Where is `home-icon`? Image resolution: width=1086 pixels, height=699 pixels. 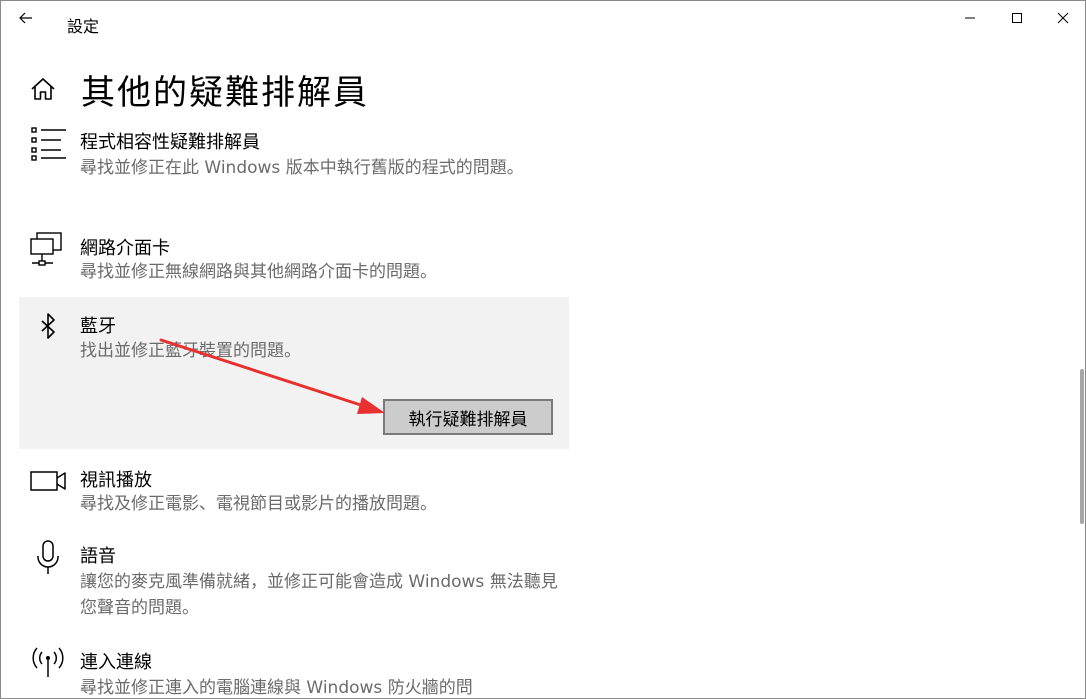 home-icon is located at coordinates (43, 89).